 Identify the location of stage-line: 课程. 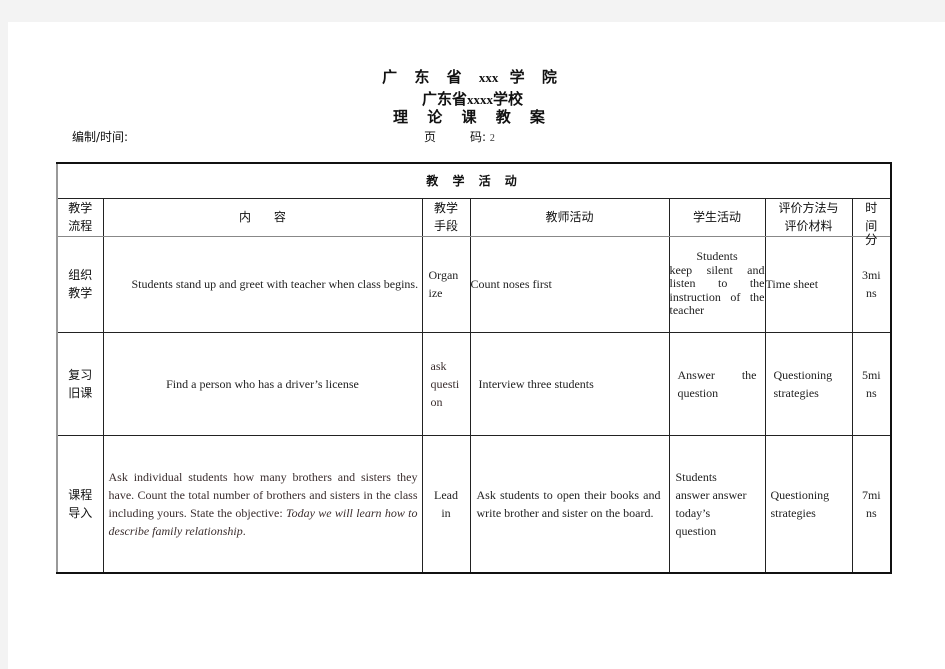
(80, 494).